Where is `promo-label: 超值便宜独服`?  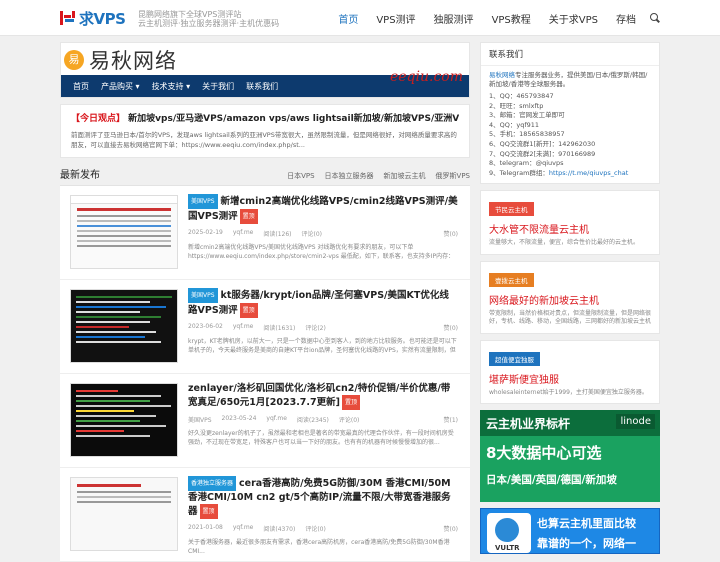 promo-label: 超值便宜独服 is located at coordinates (514, 358).